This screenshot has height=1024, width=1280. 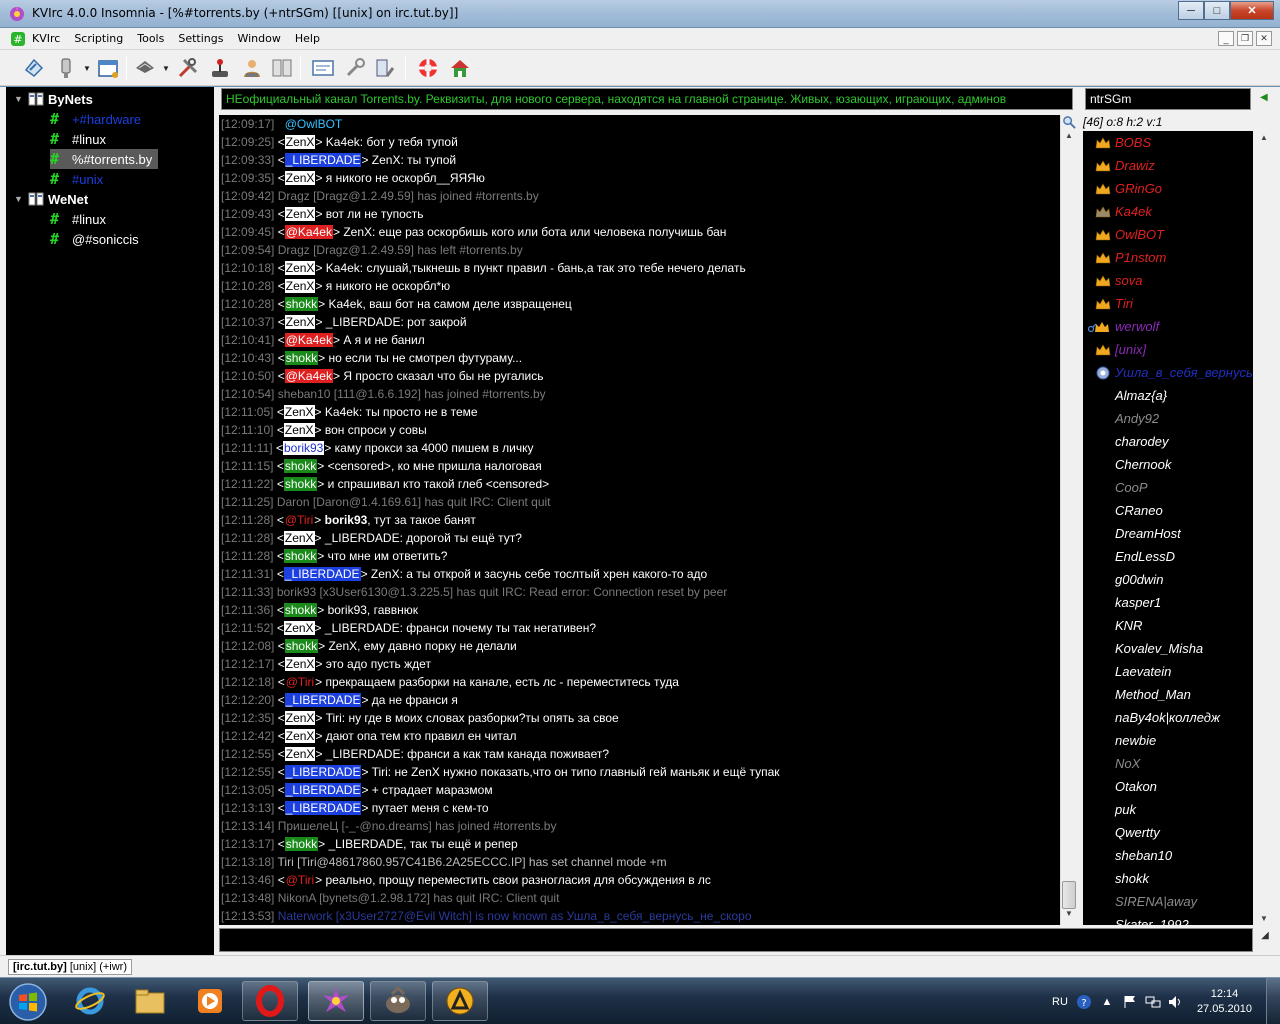 I want to click on identity-icon, so click(x=282, y=68).